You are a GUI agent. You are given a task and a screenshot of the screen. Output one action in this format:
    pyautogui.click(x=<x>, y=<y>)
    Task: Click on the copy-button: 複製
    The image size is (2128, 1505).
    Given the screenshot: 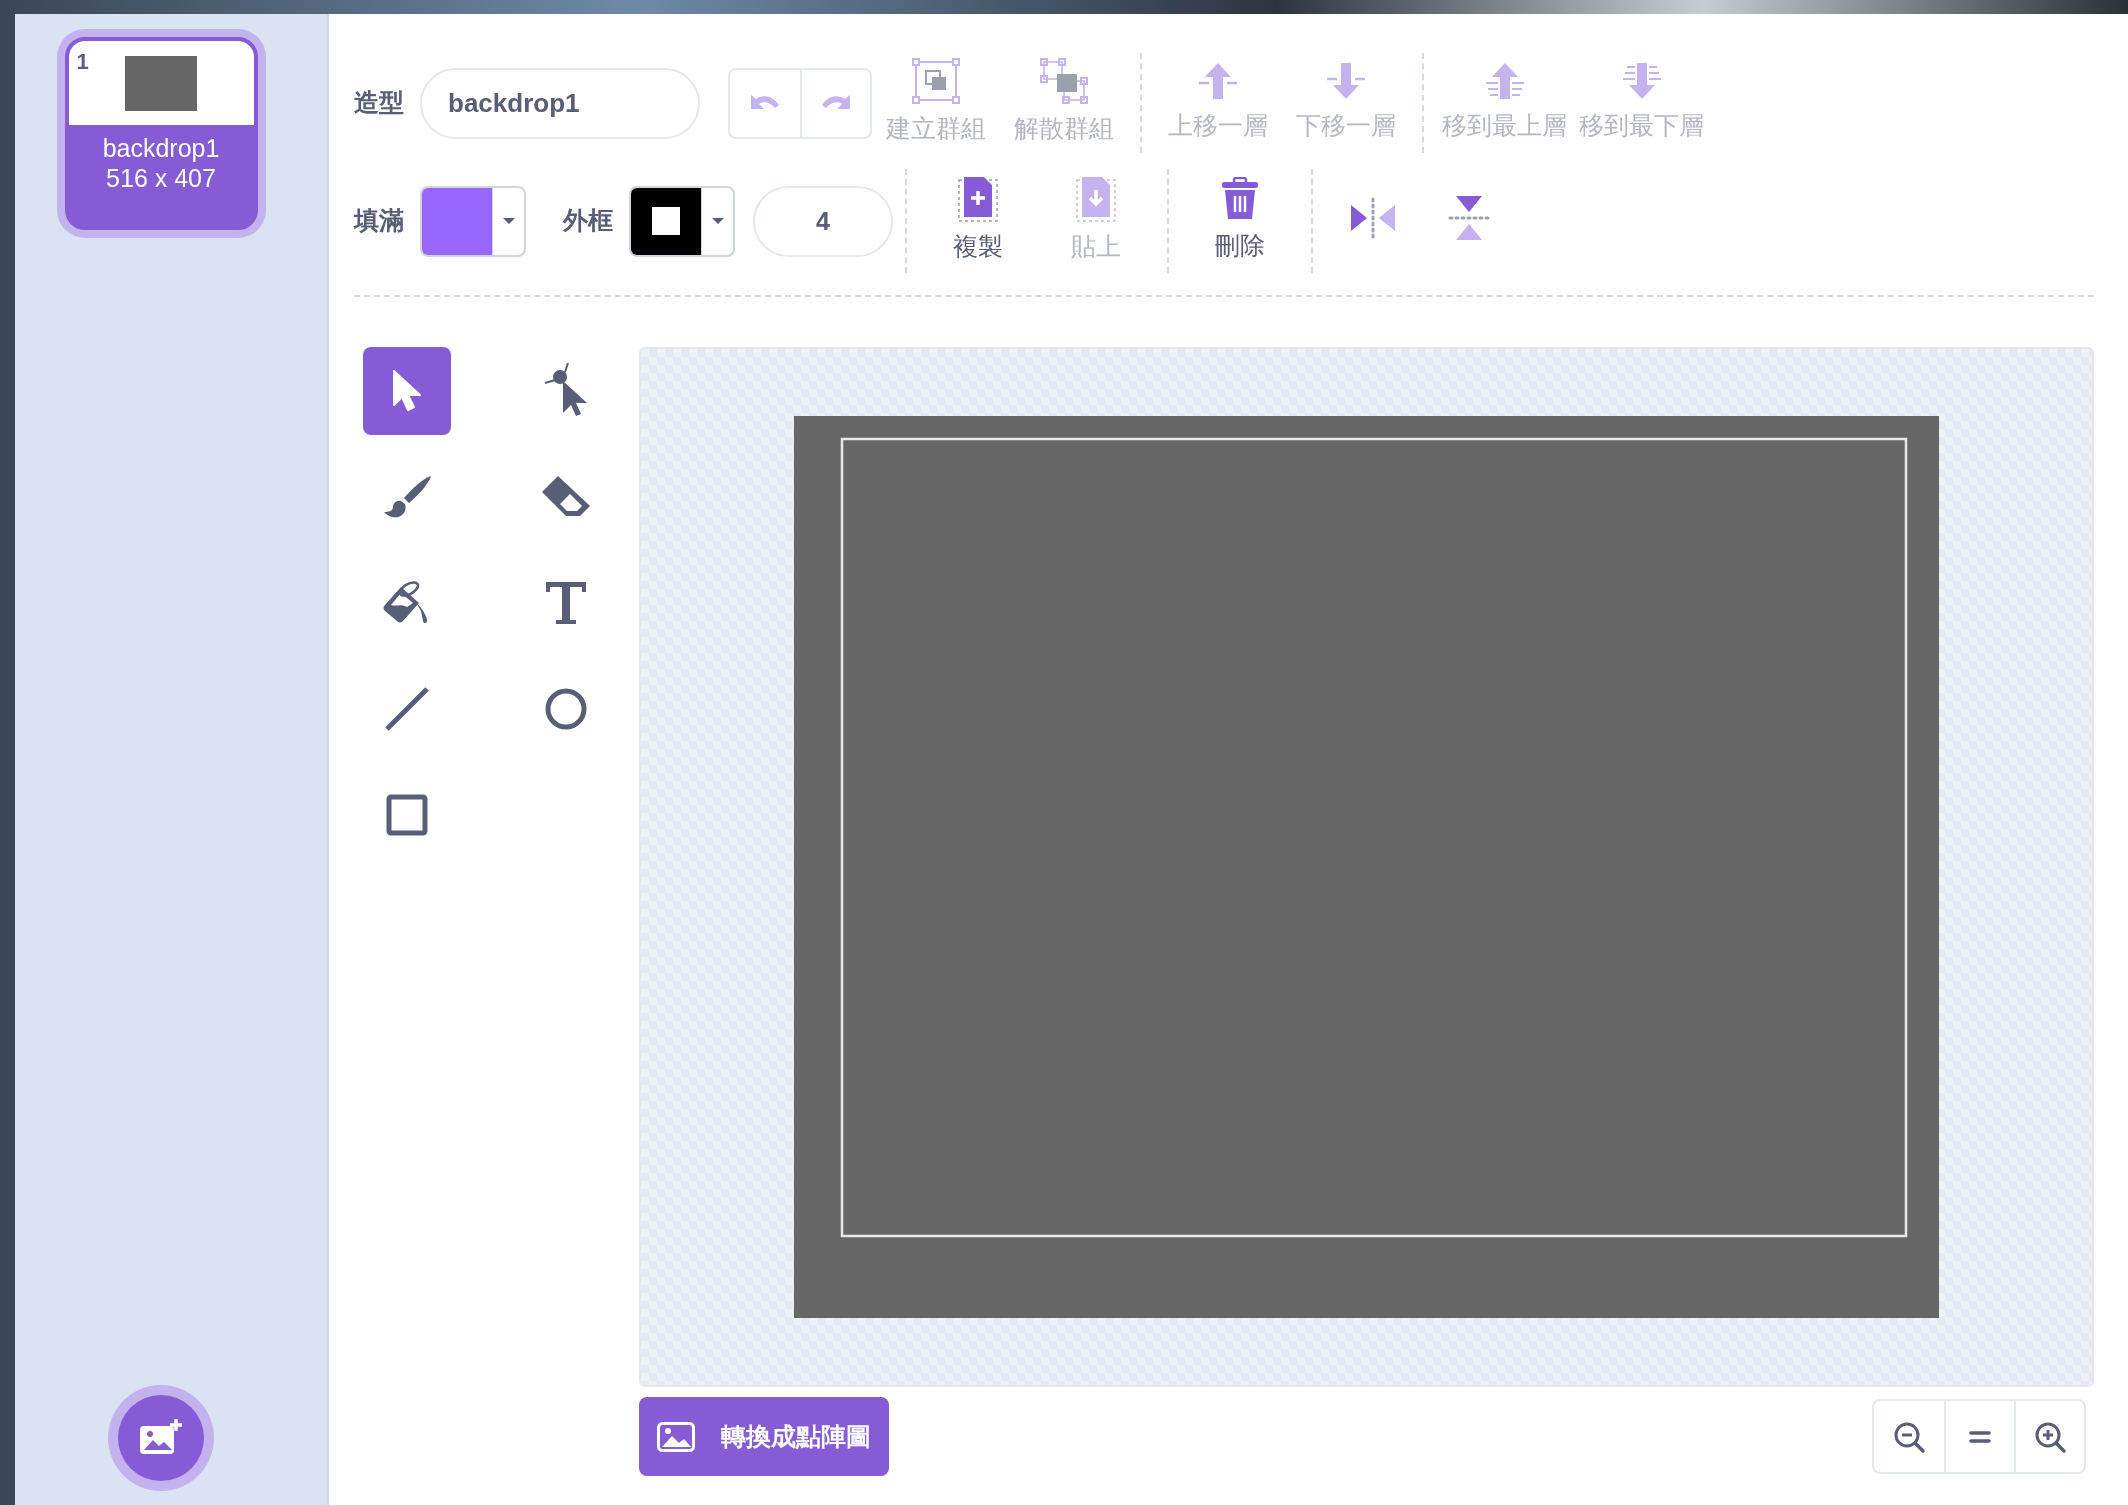 What is the action you would take?
    pyautogui.click(x=978, y=221)
    